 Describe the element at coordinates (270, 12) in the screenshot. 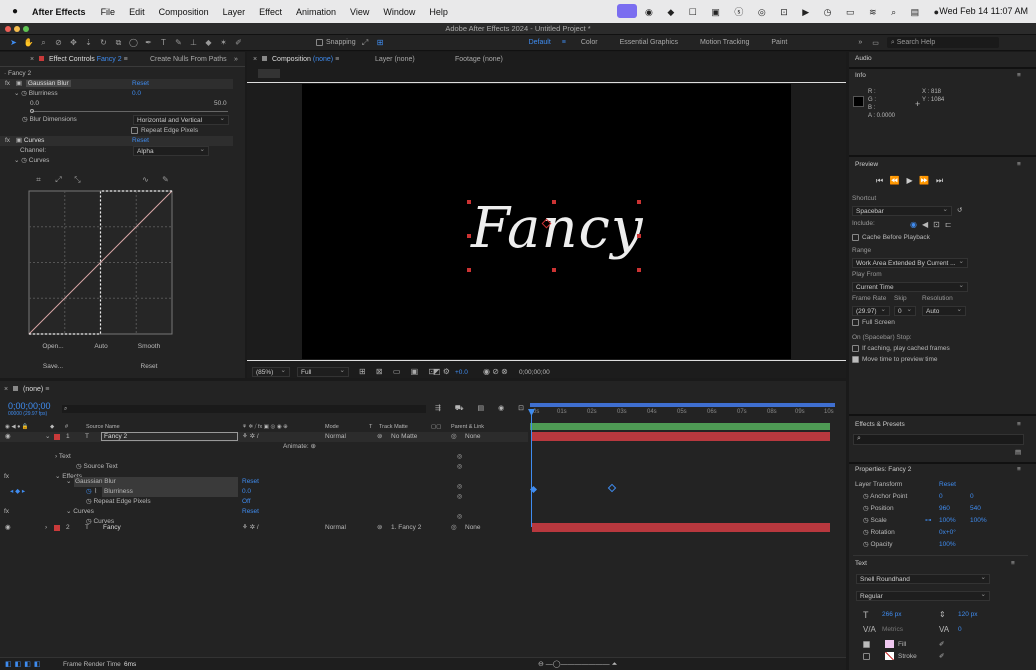

I see `menu-effect: Effect` at that location.